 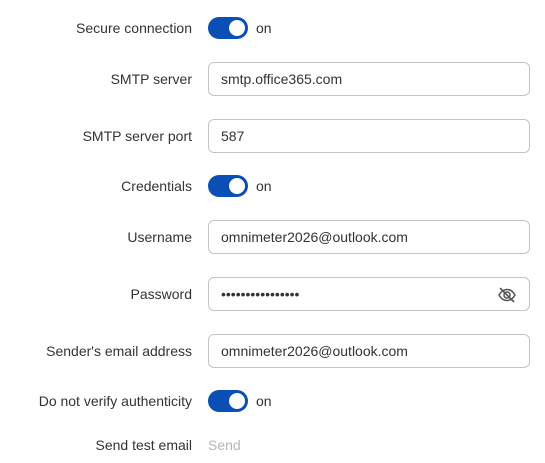 I want to click on no-verify-label: Do not verify authenticity, so click(x=115, y=401).